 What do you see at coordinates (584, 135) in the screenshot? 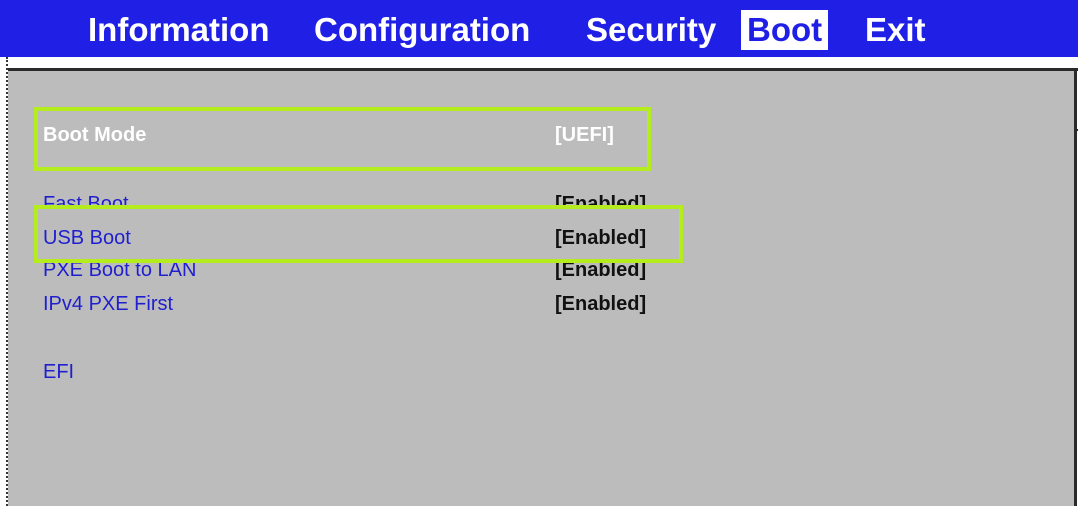
I see `boot-mode-value: [UEFI]` at bounding box center [584, 135].